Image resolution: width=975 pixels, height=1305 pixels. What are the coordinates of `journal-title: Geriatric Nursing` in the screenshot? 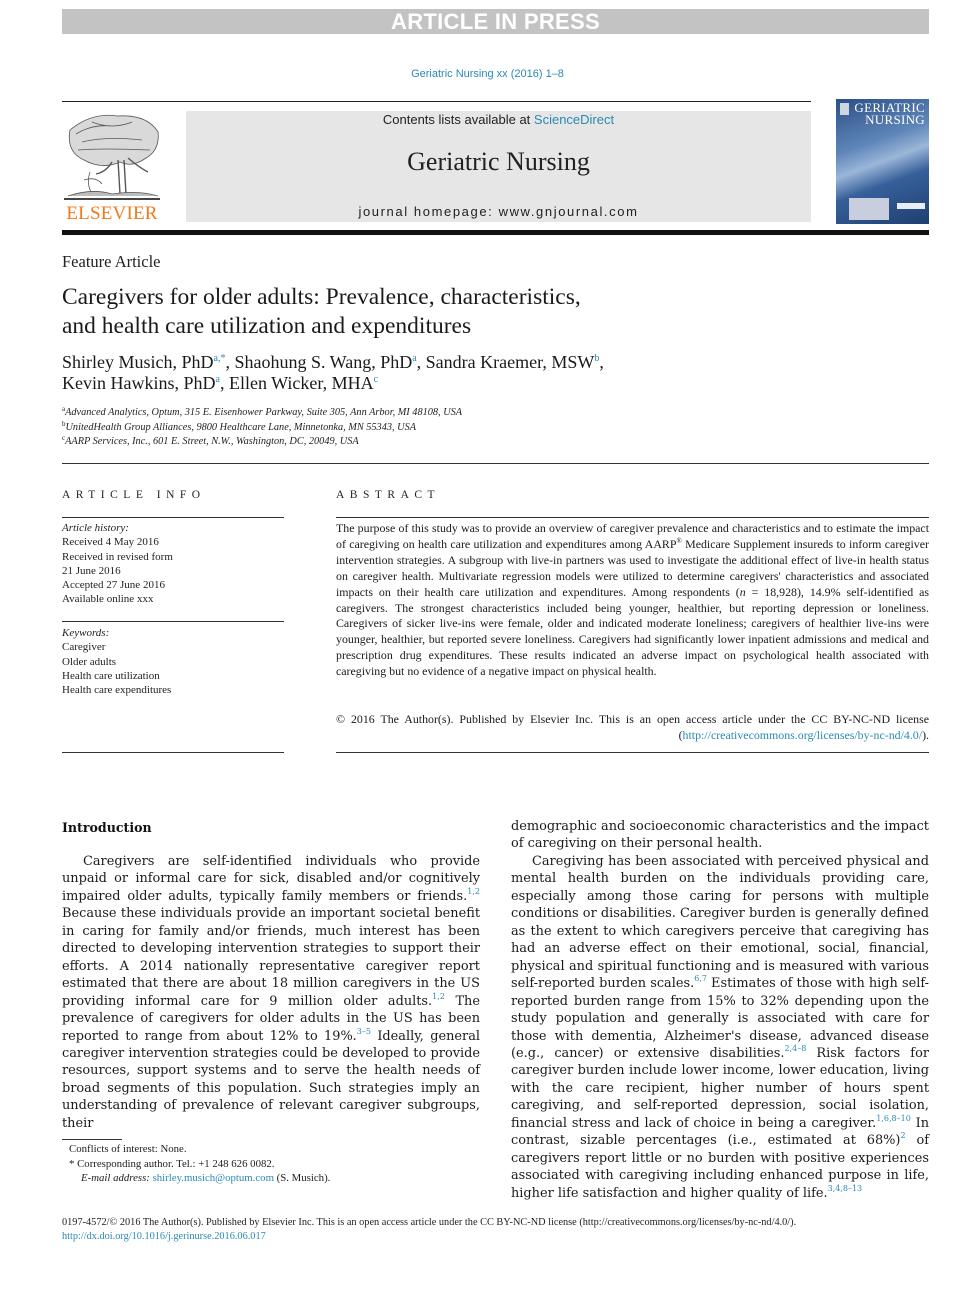 It's located at (498, 161).